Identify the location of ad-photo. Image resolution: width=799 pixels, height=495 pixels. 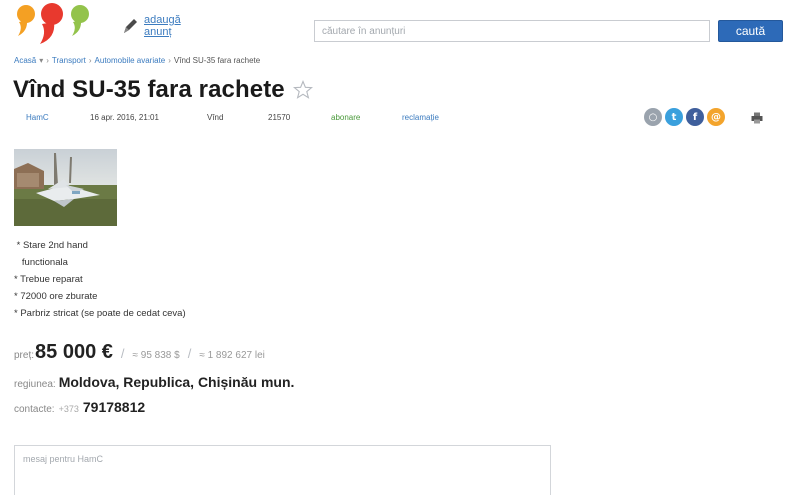
(65, 187).